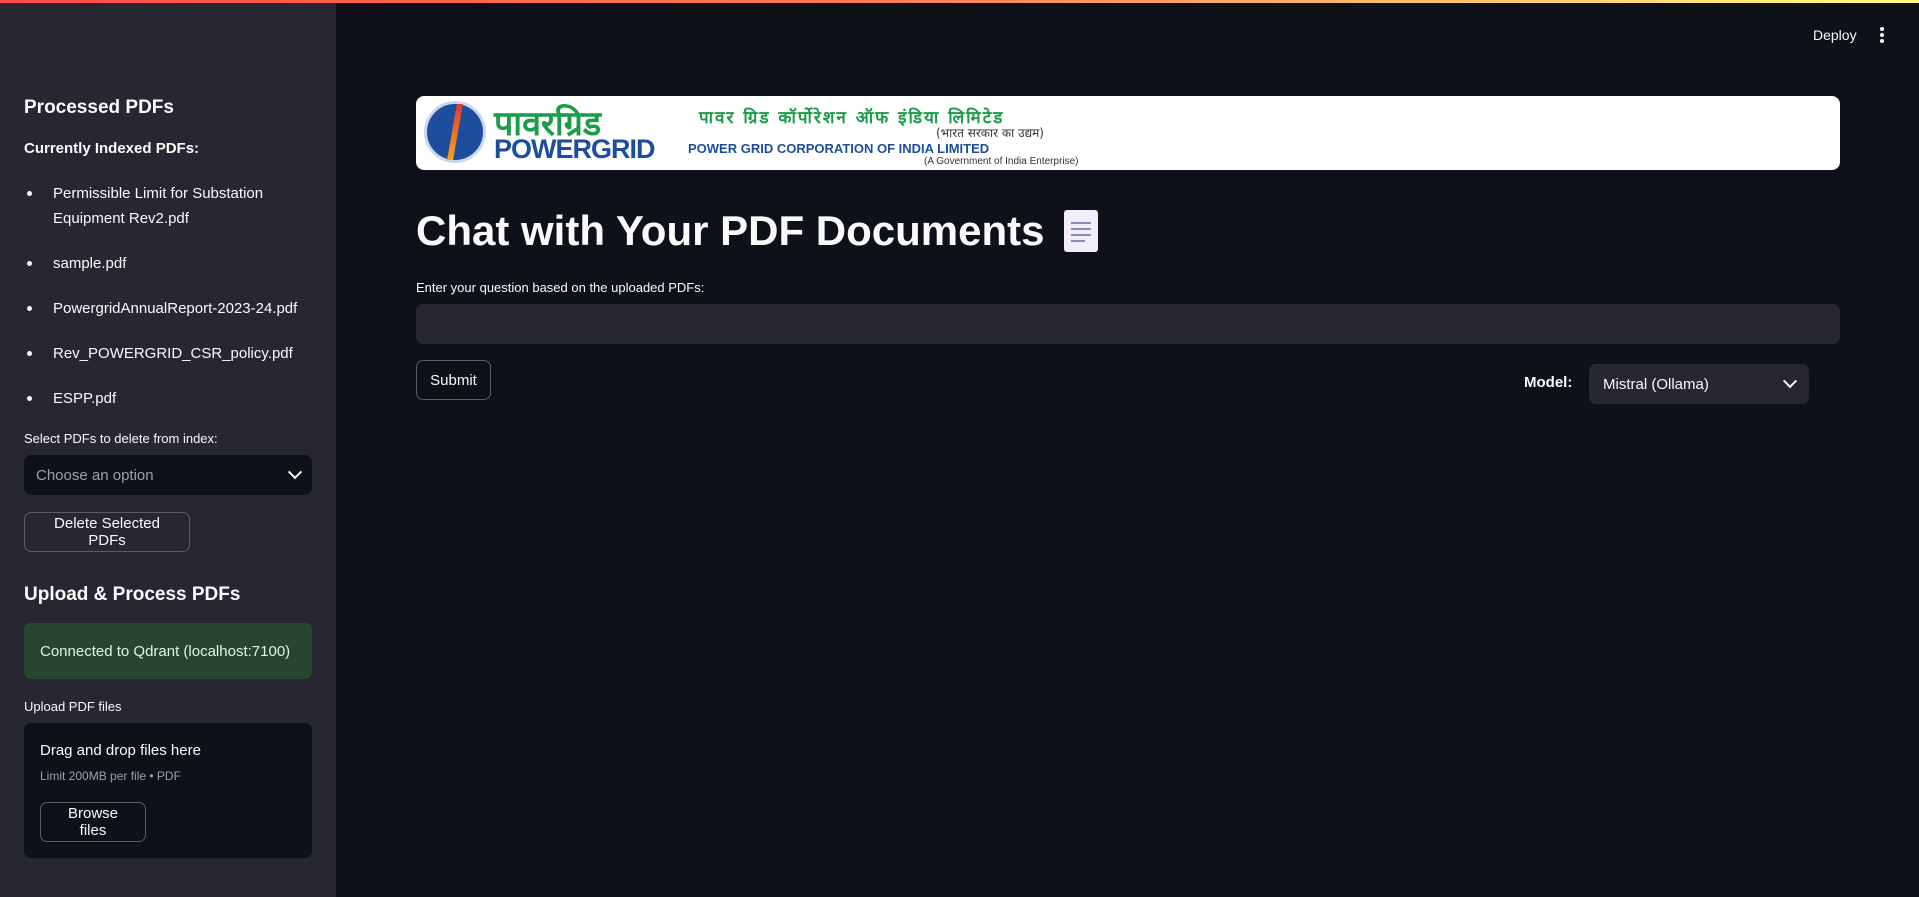  What do you see at coordinates (73, 706) in the screenshot?
I see `upload-pdf-label: Upload PDF files` at bounding box center [73, 706].